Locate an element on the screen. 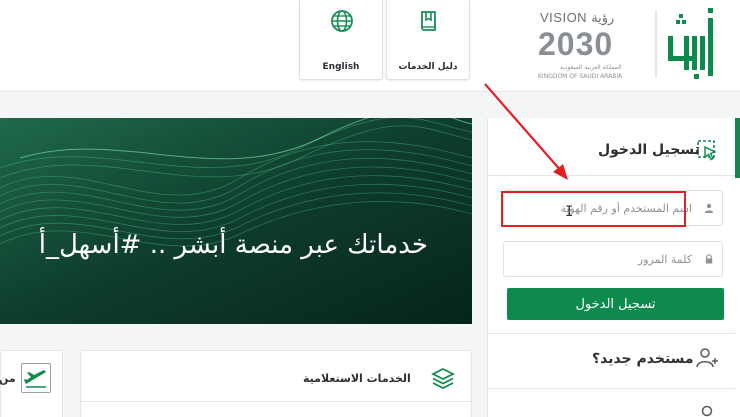 The height and width of the screenshot is (417, 740). travel-services-card: من is located at coordinates (31, 383).